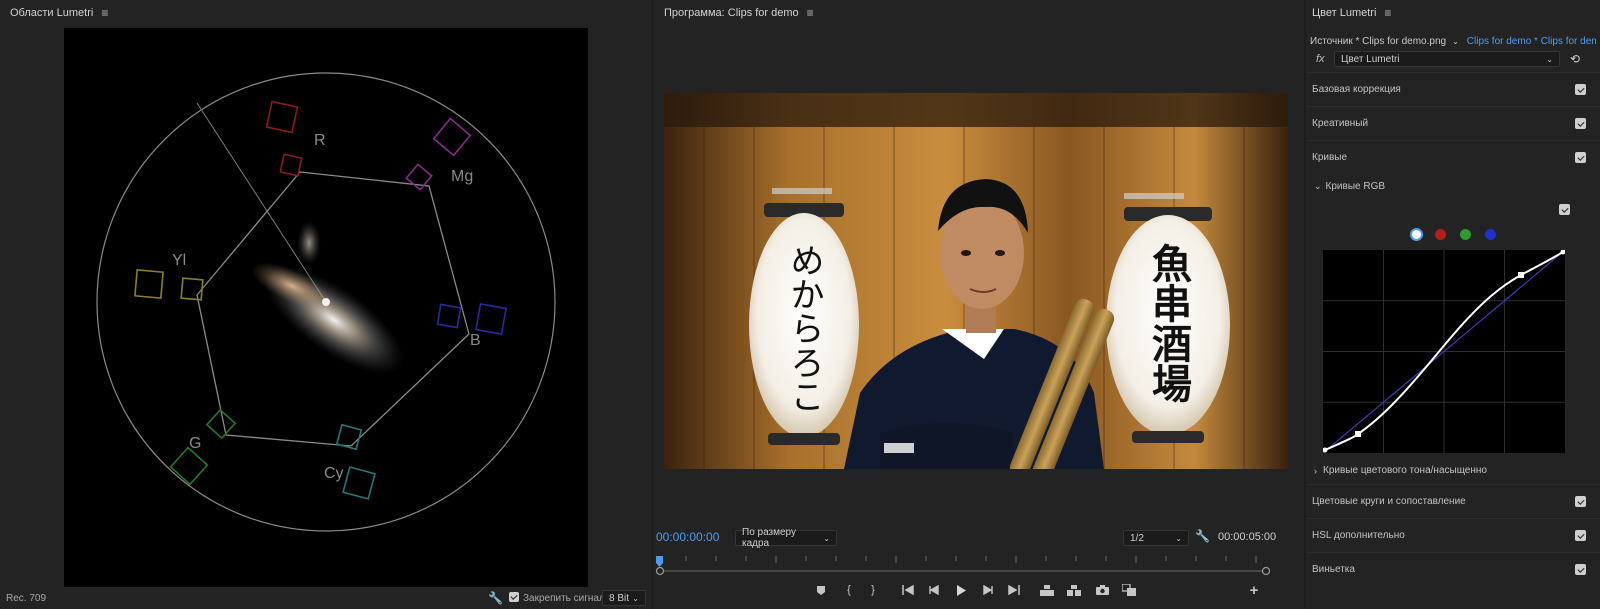 The height and width of the screenshot is (609, 1600). What do you see at coordinates (979, 592) in the screenshot?
I see `transport-controls: { } +` at bounding box center [979, 592].